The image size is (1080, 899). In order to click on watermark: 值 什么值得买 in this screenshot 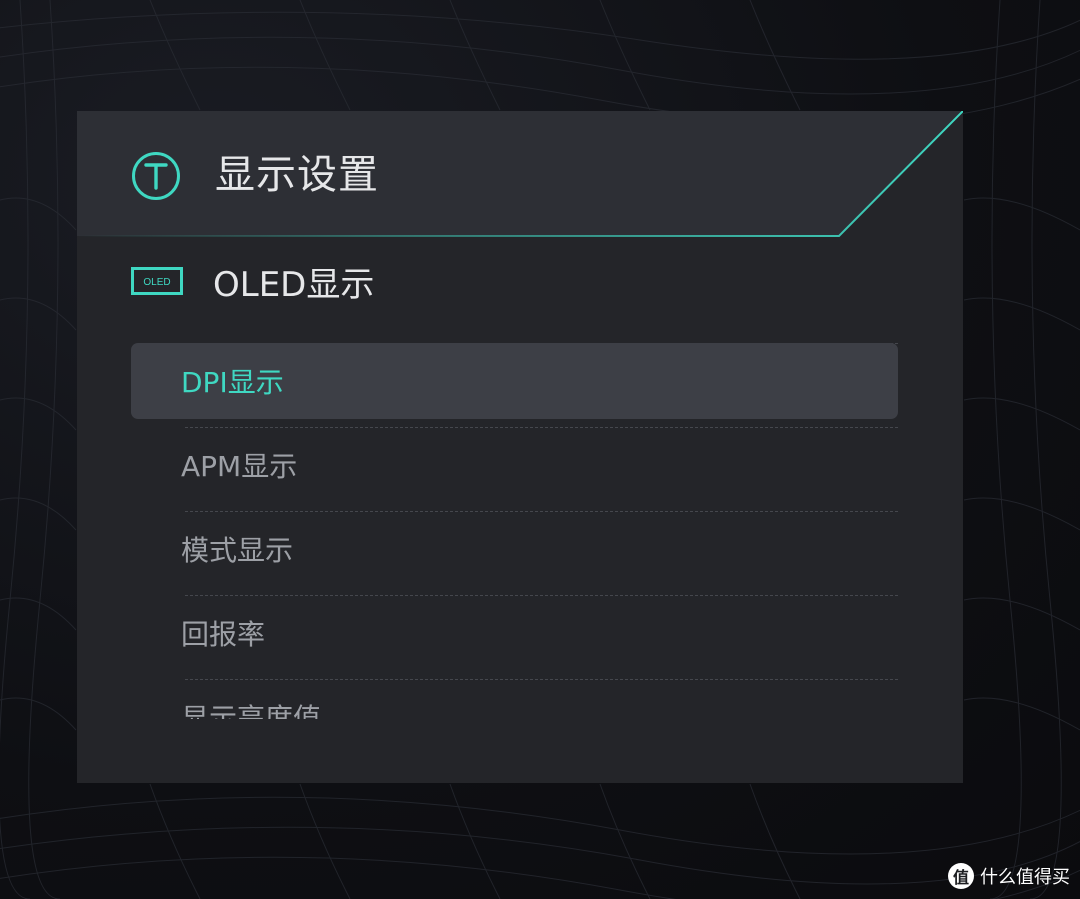, I will do `click(1009, 876)`.